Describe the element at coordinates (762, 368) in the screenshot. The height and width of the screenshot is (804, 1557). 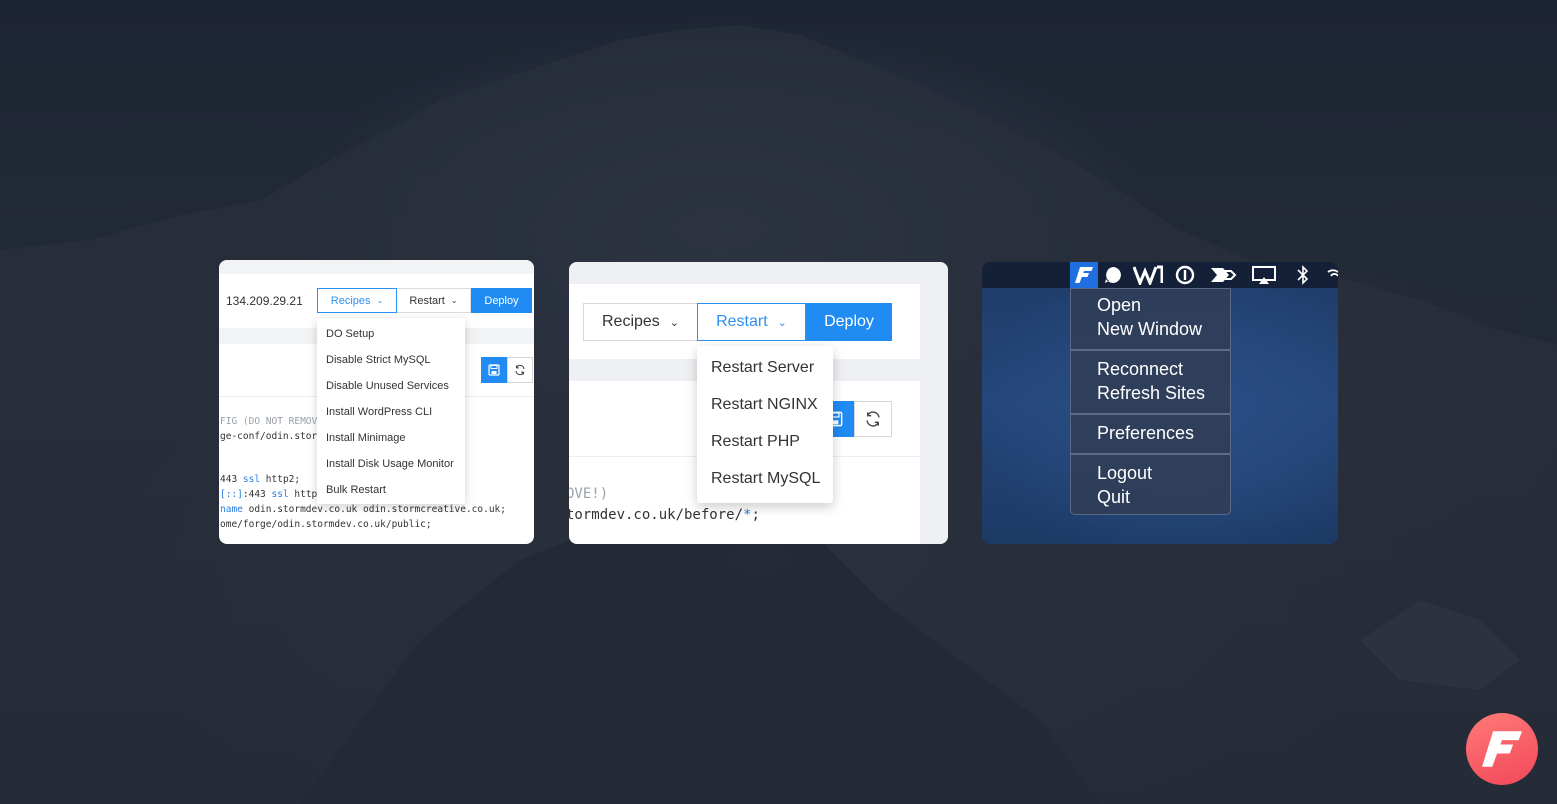
I see `menu-item-restart-server: Restart Server` at that location.